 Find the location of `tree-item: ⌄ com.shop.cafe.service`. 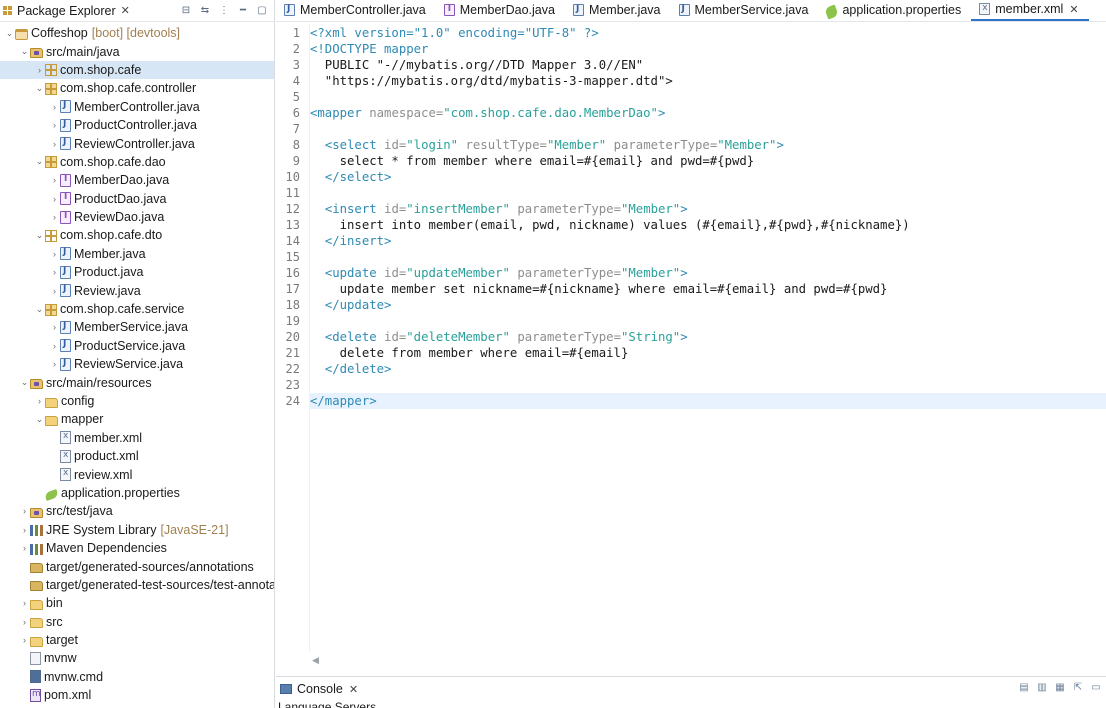

tree-item: ⌄ com.shop.cafe.service is located at coordinates (137, 309).